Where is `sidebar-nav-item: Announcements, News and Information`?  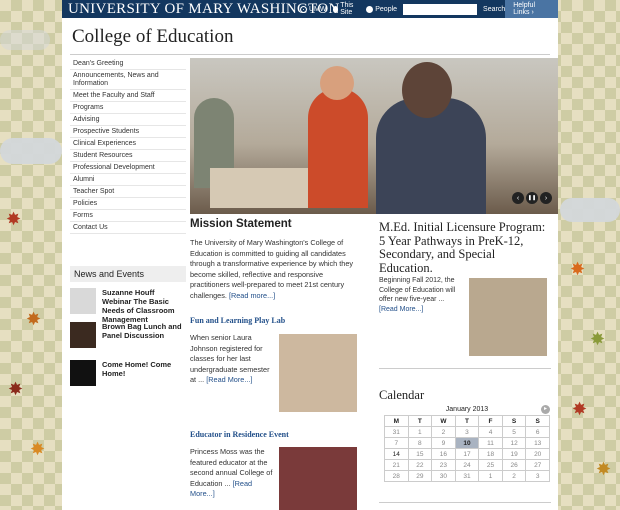 sidebar-nav-item: Announcements, News and Information is located at coordinates (128, 80).